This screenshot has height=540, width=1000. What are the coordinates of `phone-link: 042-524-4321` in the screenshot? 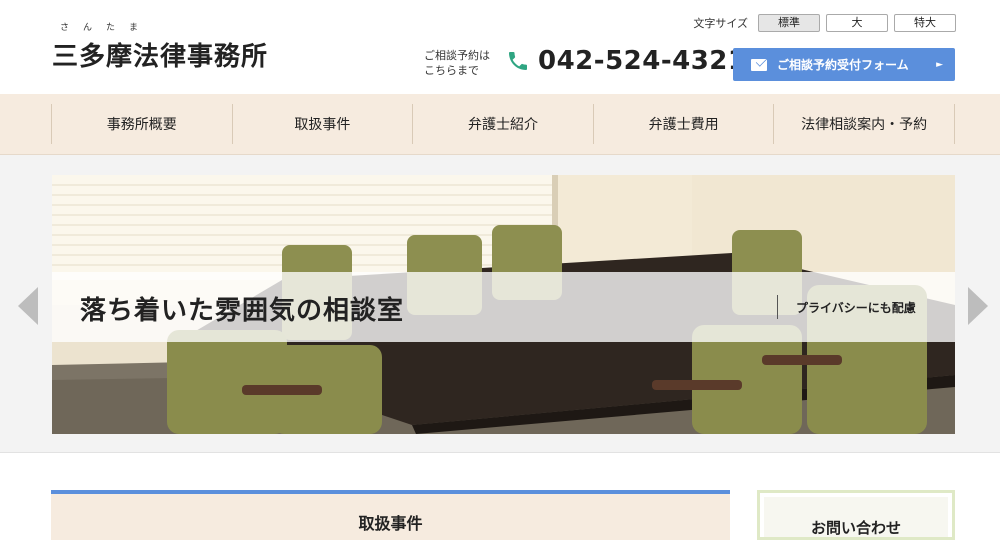 It's located at (626, 61).